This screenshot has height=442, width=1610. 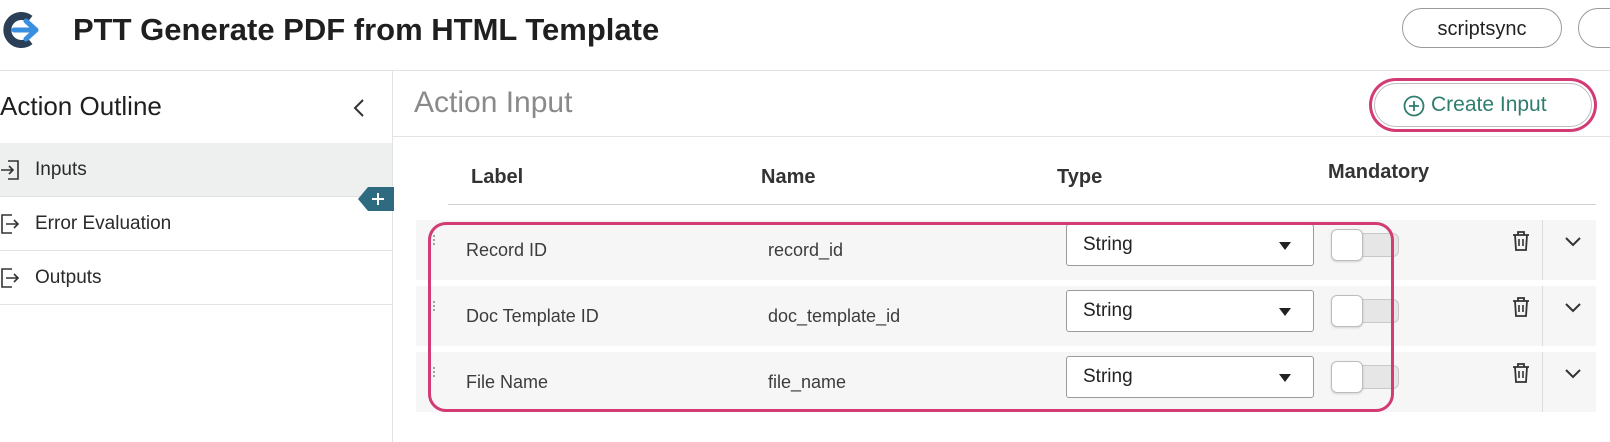 I want to click on sidebar-item-label: Error Evaluation, so click(x=103, y=223).